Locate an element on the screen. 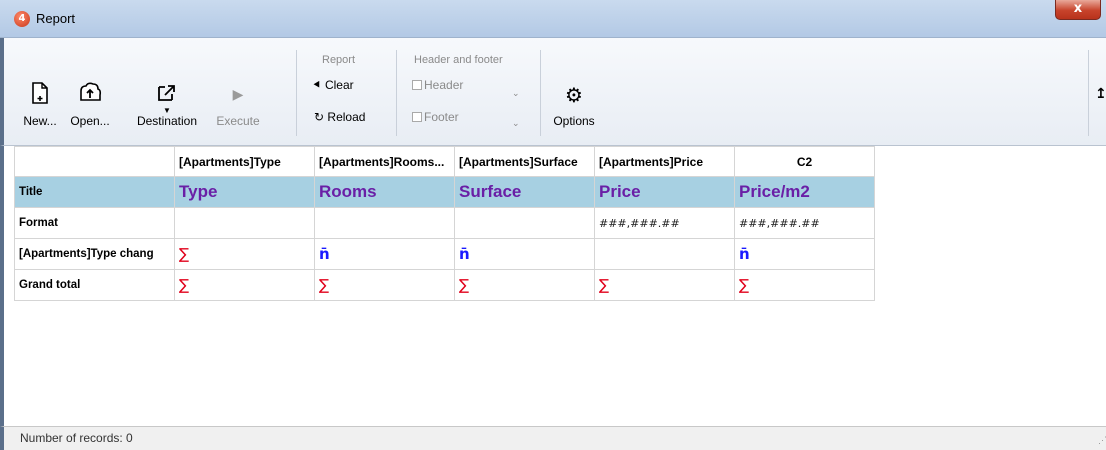 This screenshot has width=1106, height=450. destination-button: ▼ Destination is located at coordinates (167, 105).